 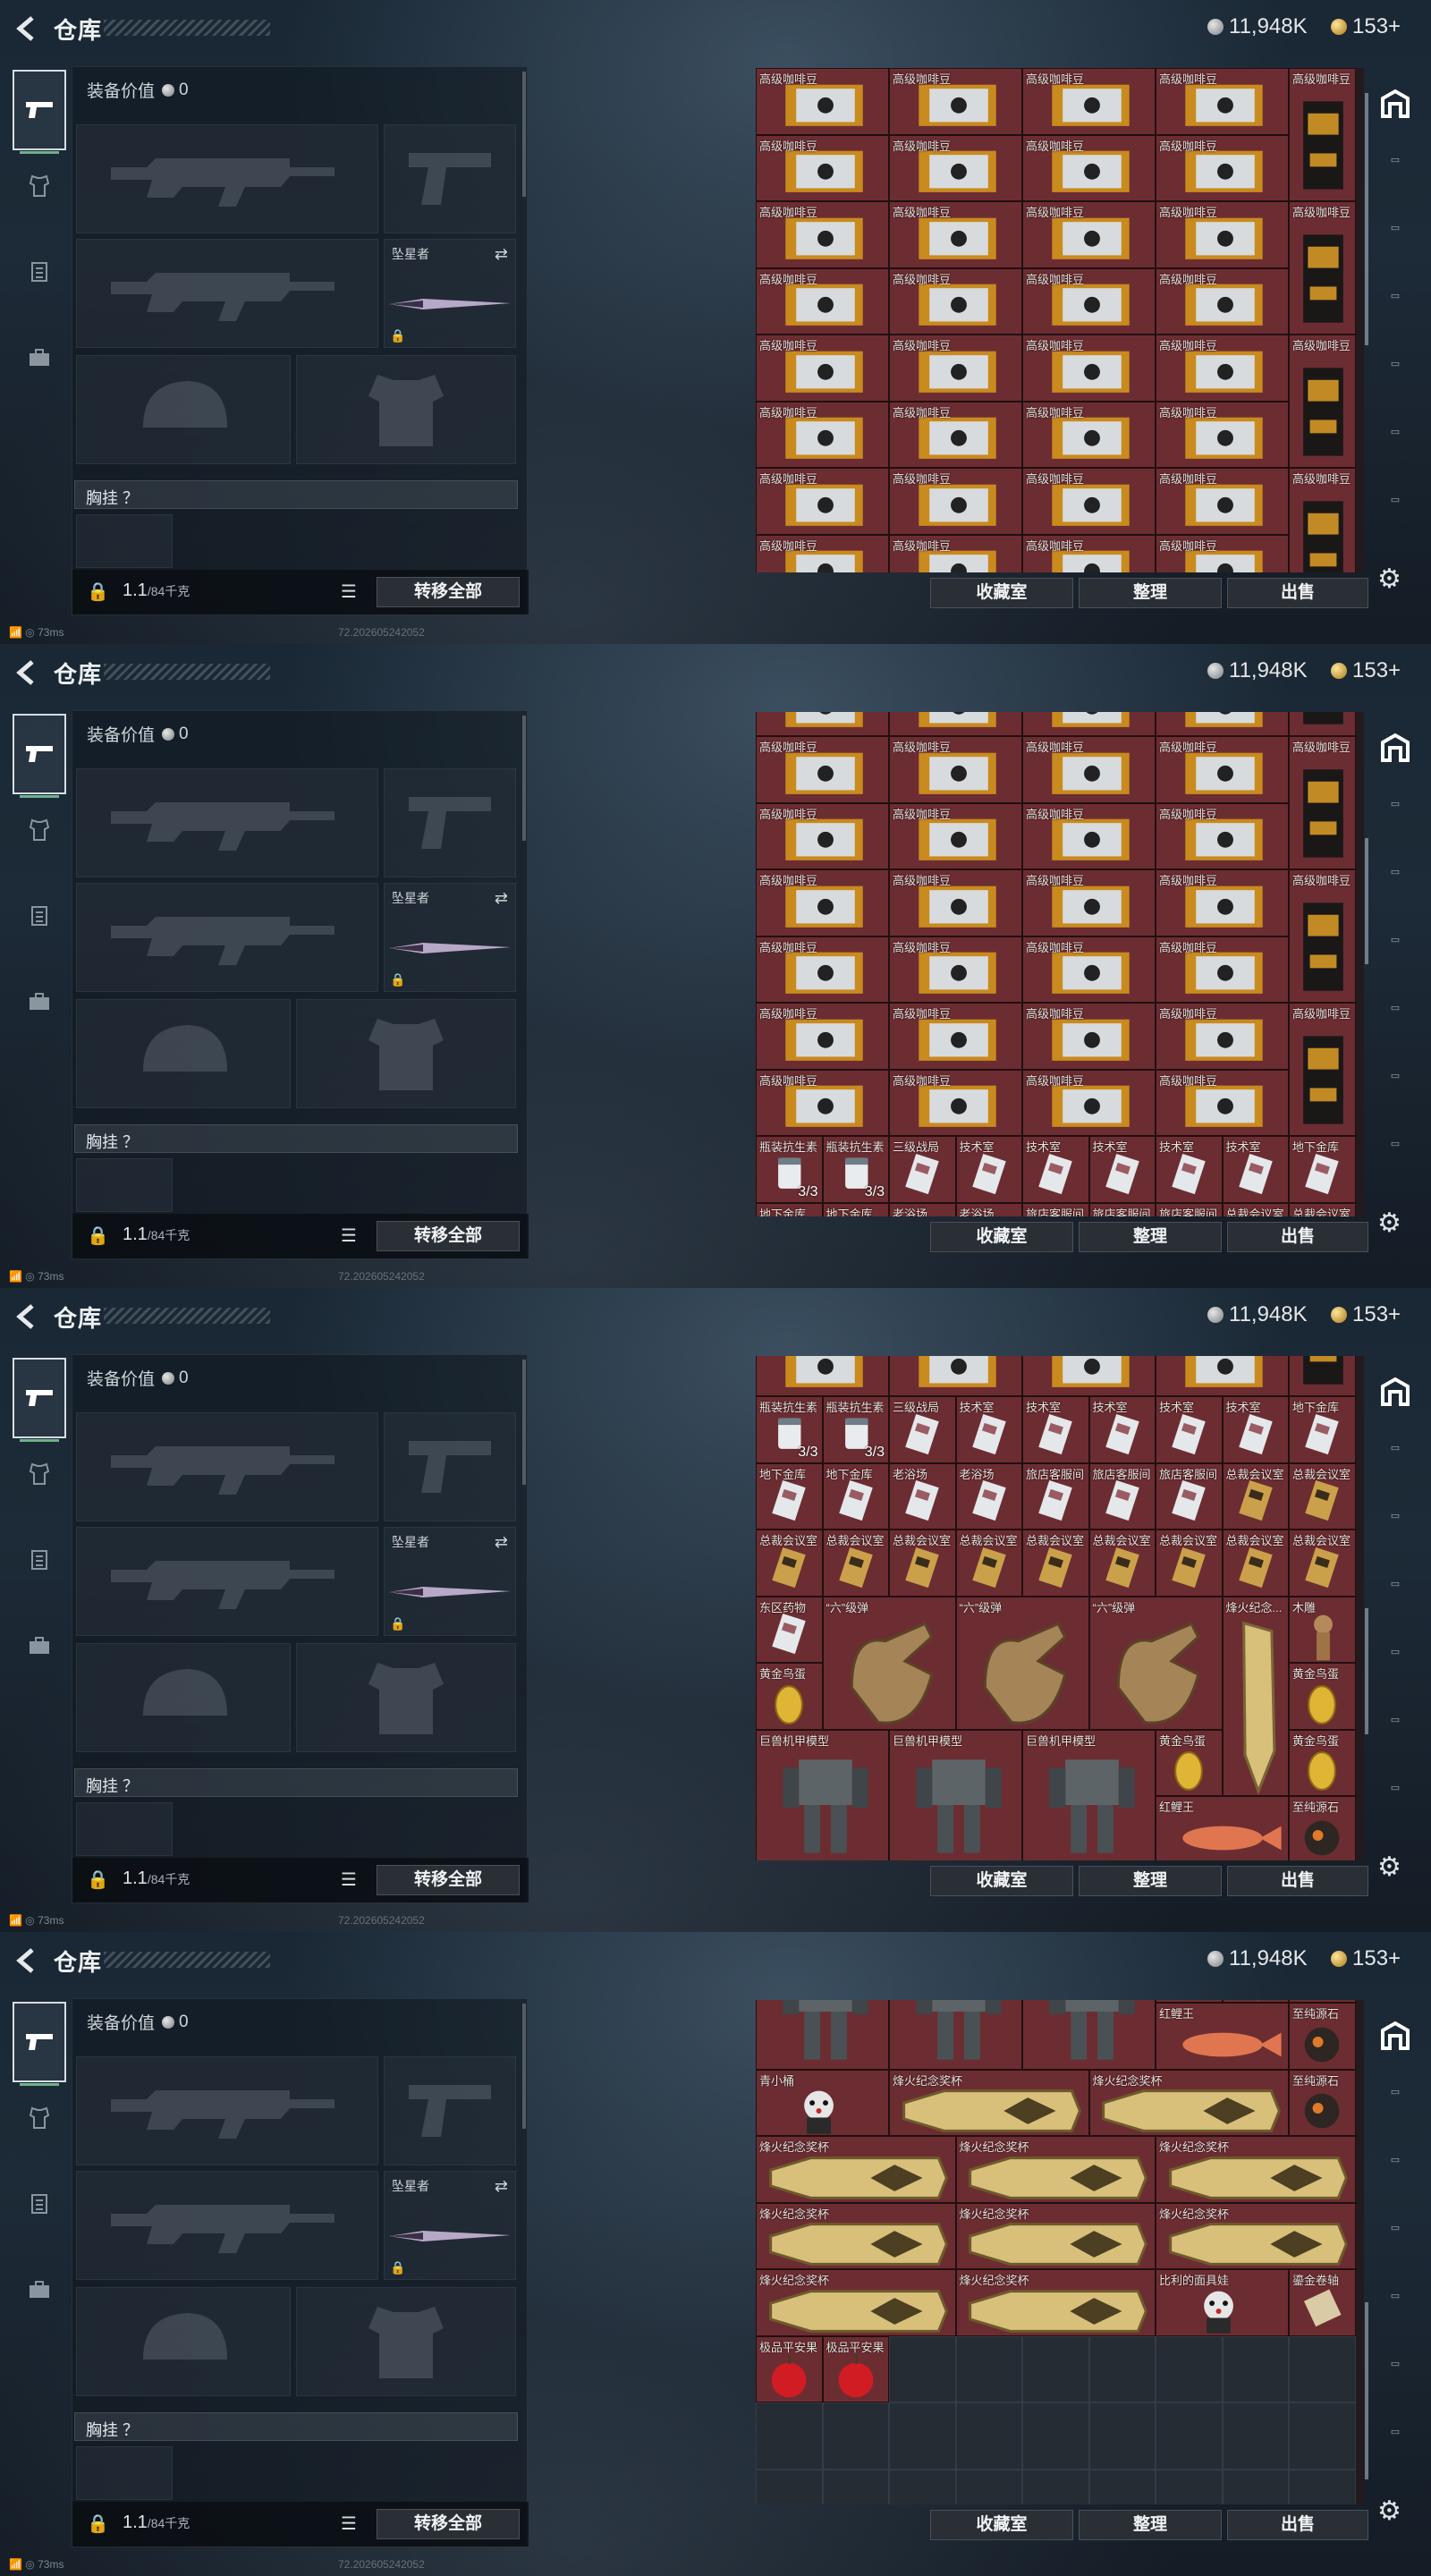 I want to click on secondary-weapon-slot, so click(x=227, y=293).